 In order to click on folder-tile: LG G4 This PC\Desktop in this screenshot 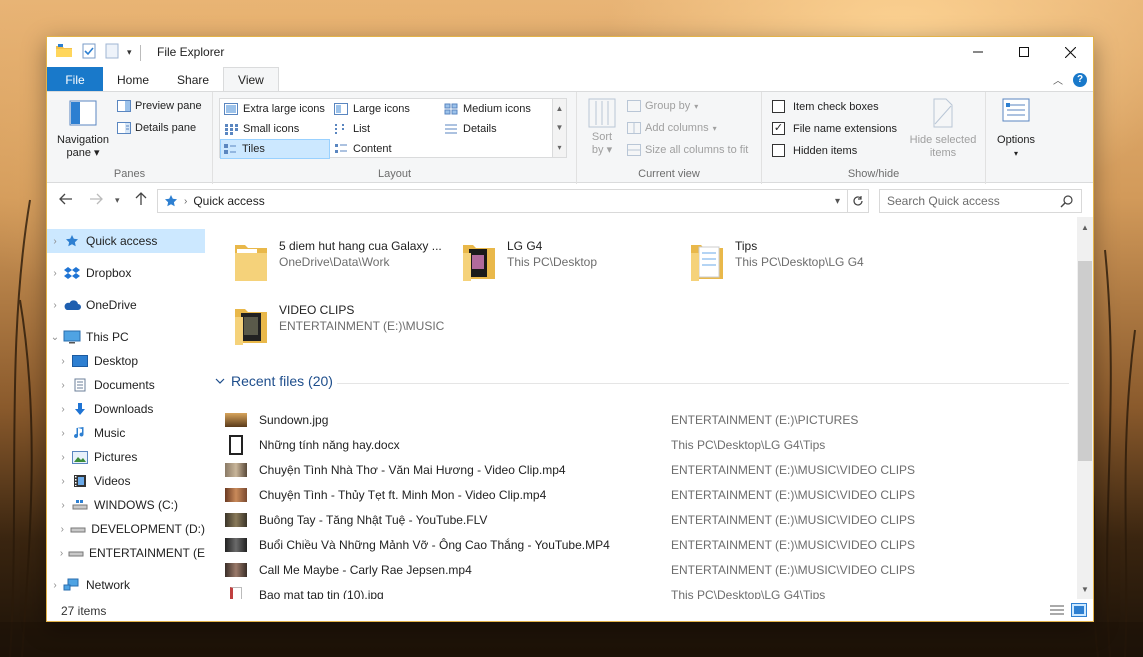, I will do `click(566, 261)`.